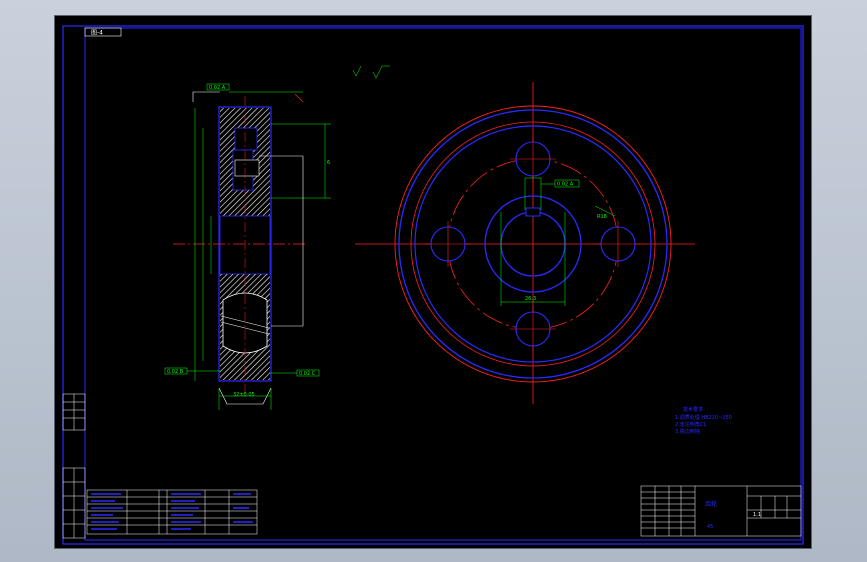 The width and height of the screenshot is (867, 562). I want to click on title-scale: 1:1, so click(757, 515).